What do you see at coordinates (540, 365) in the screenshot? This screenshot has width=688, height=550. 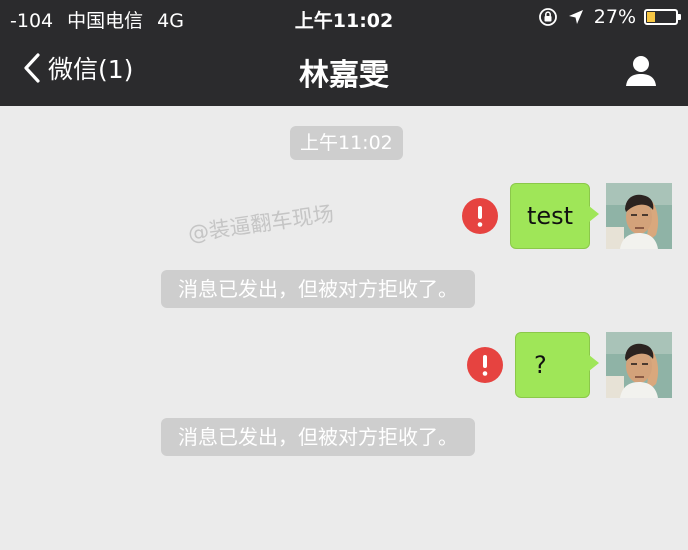 I see `message-text: ?` at bounding box center [540, 365].